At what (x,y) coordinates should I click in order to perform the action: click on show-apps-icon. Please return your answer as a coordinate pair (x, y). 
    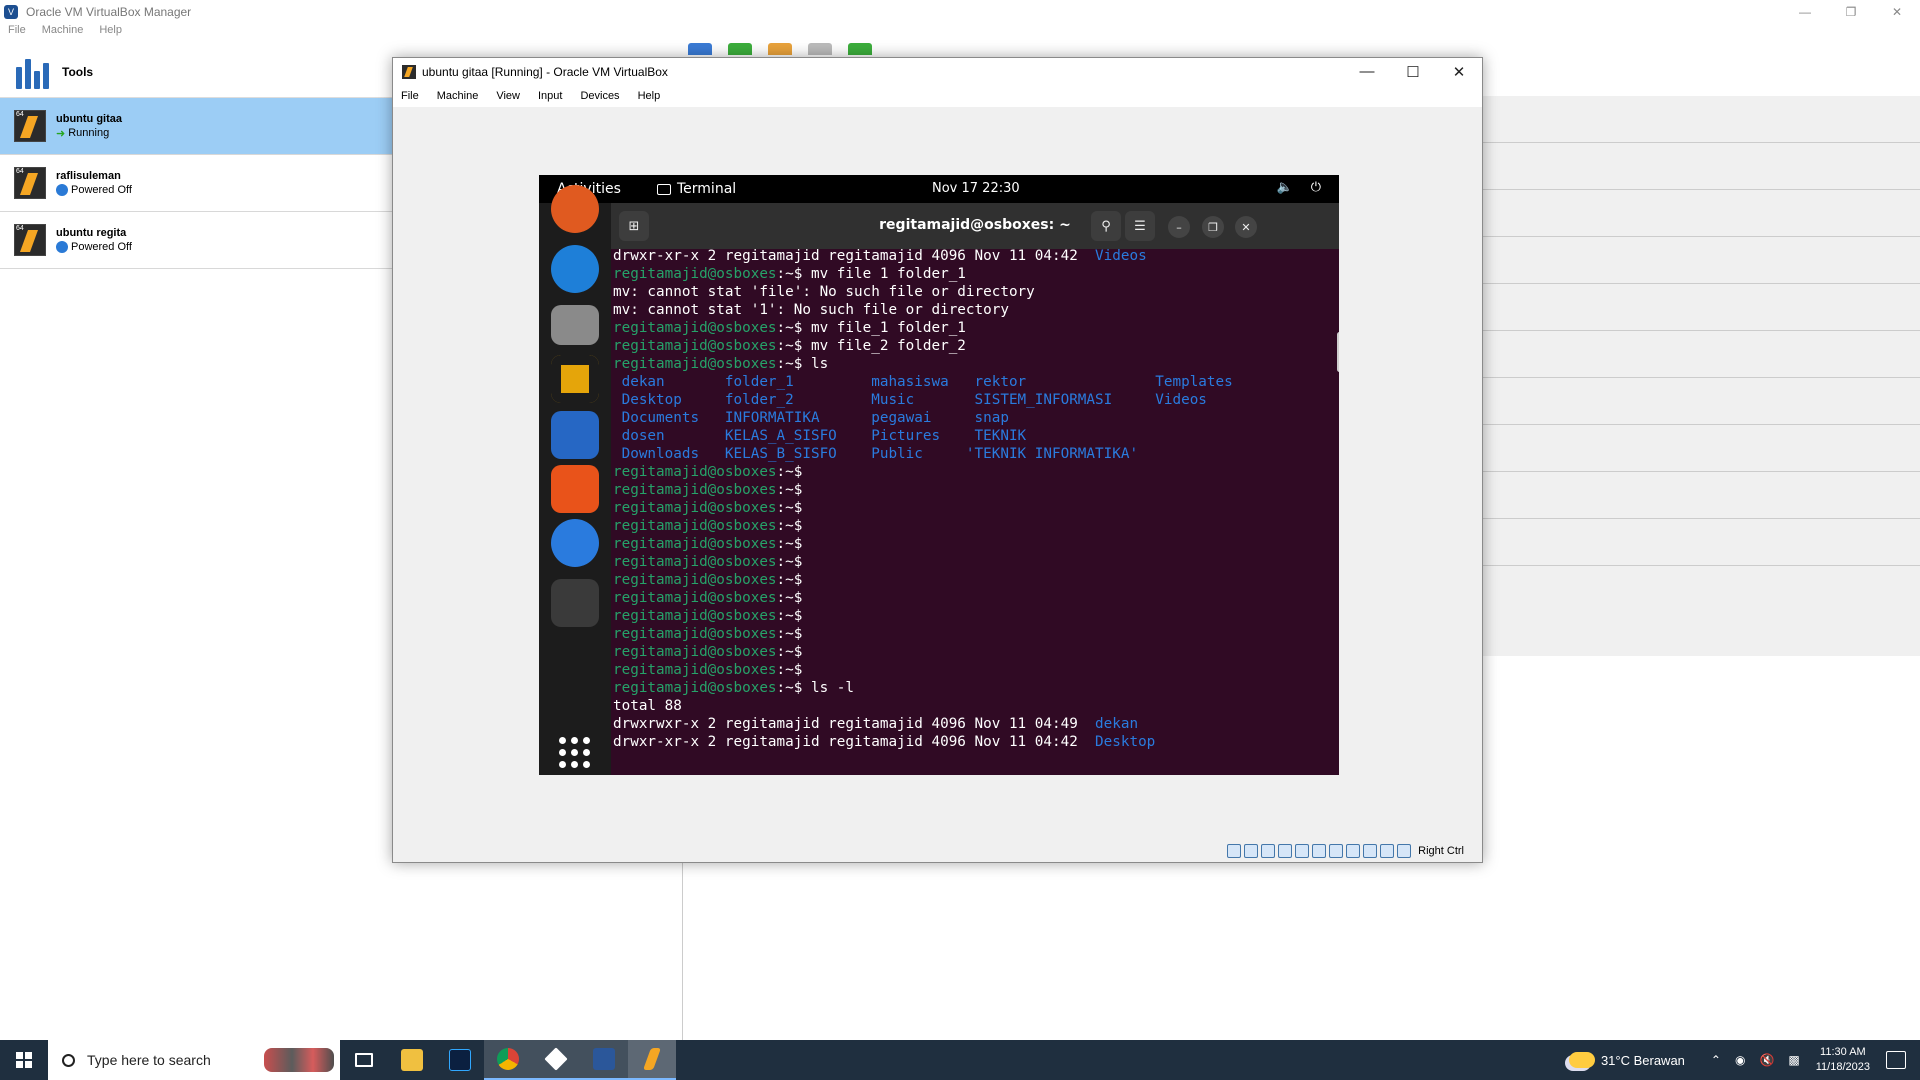
    Looking at the image, I should click on (575, 753).